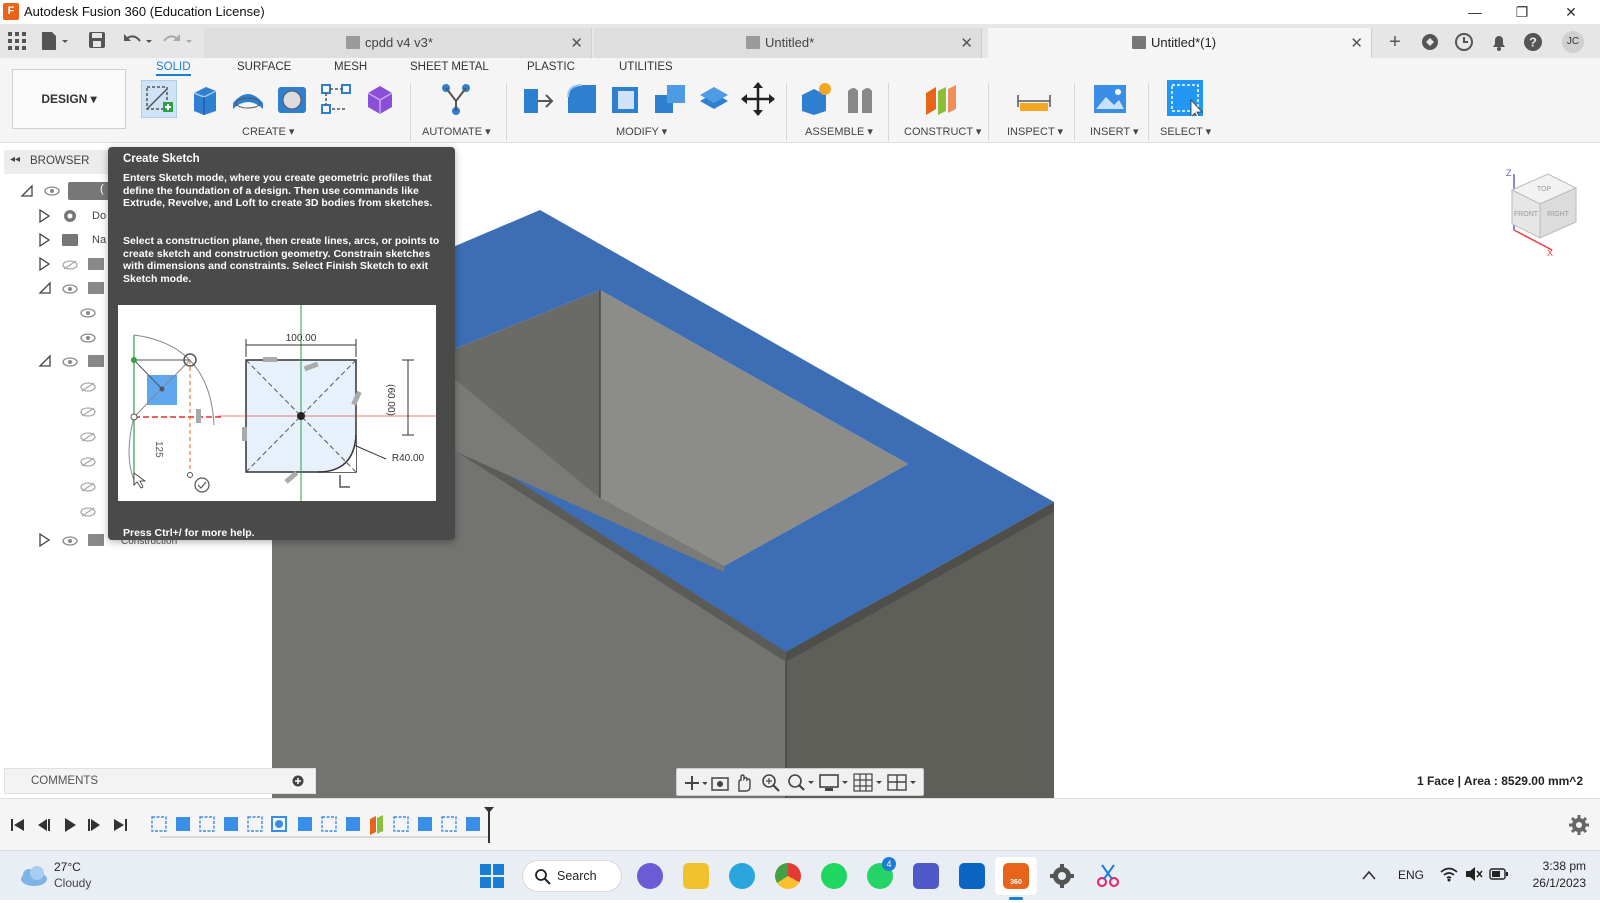 The height and width of the screenshot is (903, 1600). Describe the element at coordinates (449, 67) in the screenshot. I see `tab-sheet-metal: SHEET METAL` at that location.